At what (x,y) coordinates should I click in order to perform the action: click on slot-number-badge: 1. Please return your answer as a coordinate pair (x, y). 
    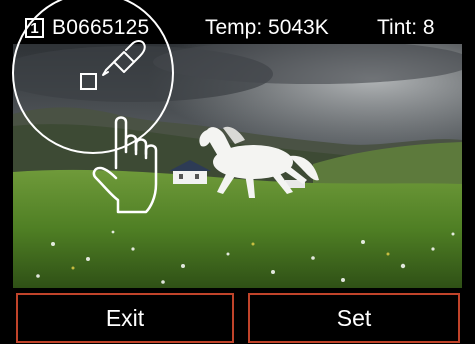
    Looking at the image, I should click on (34, 28).